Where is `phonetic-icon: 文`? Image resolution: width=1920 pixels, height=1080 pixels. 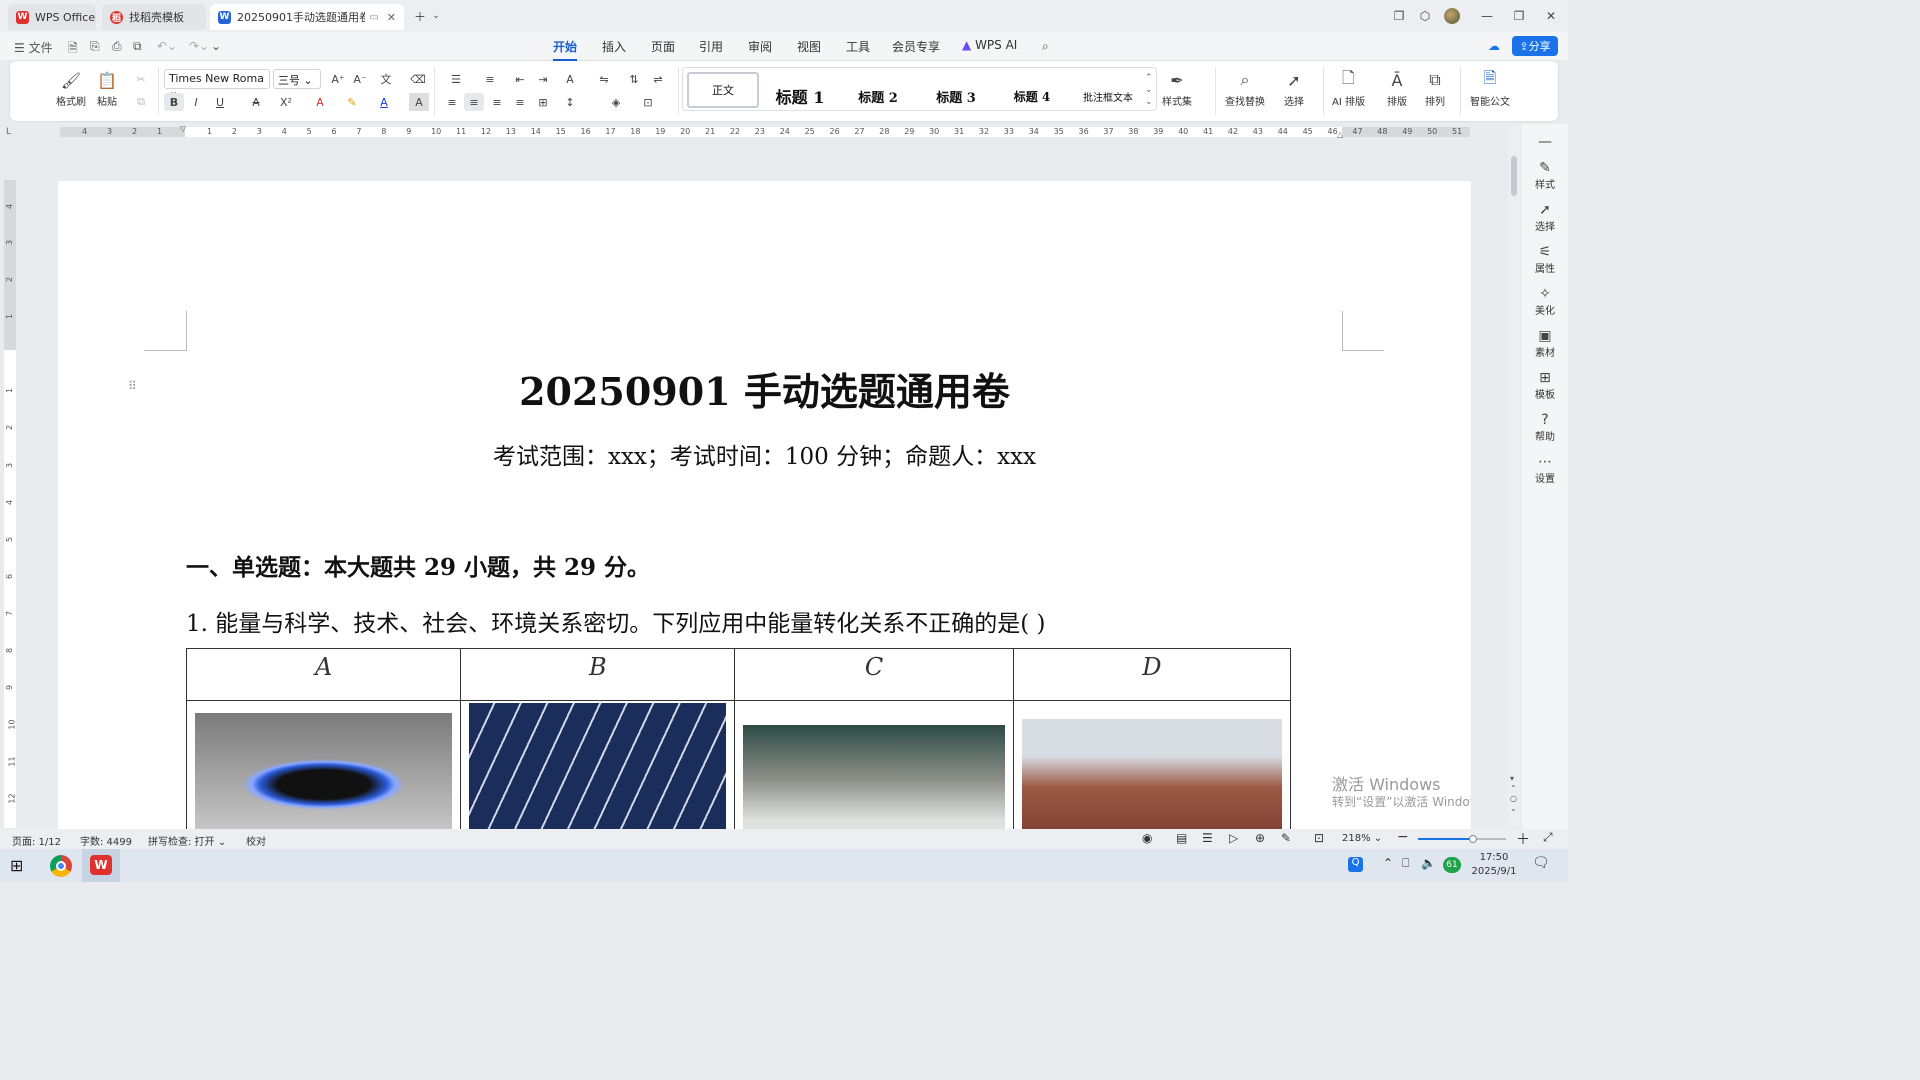
phonetic-icon: 文 is located at coordinates (386, 79).